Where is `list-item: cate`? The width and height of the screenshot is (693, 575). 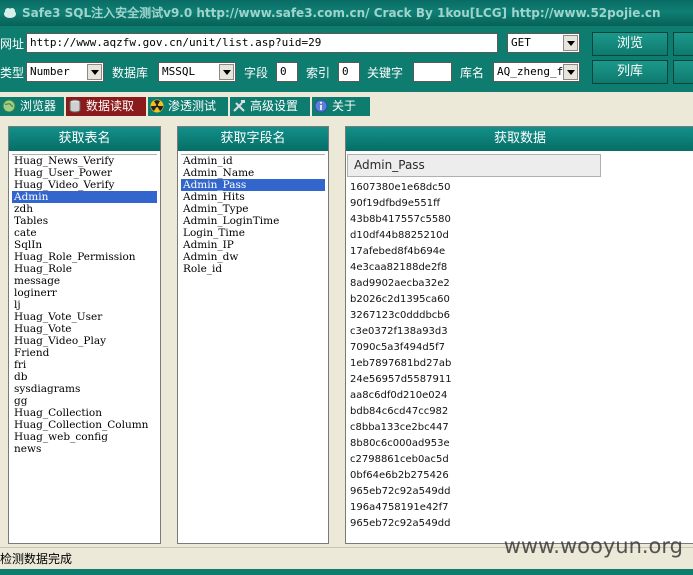
list-item: cate is located at coordinates (84, 233).